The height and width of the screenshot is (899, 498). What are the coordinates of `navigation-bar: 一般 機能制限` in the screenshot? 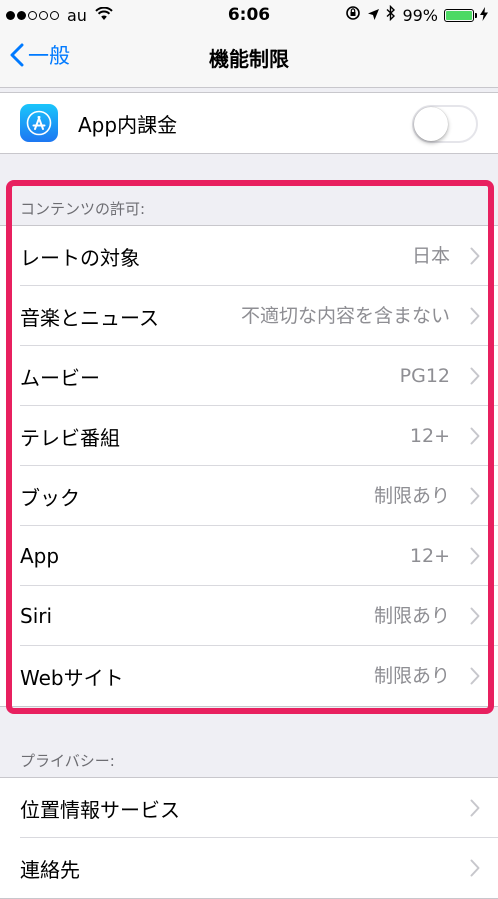 It's located at (249, 57).